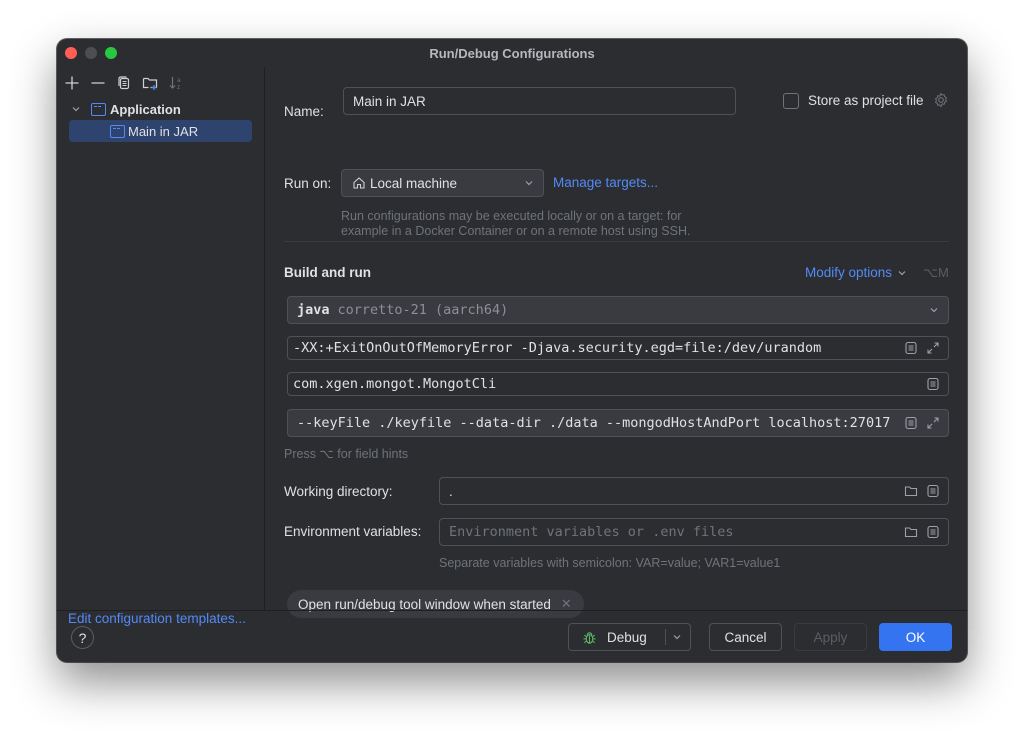  Describe the element at coordinates (111, 53) in the screenshot. I see `maximize-window-button` at that location.